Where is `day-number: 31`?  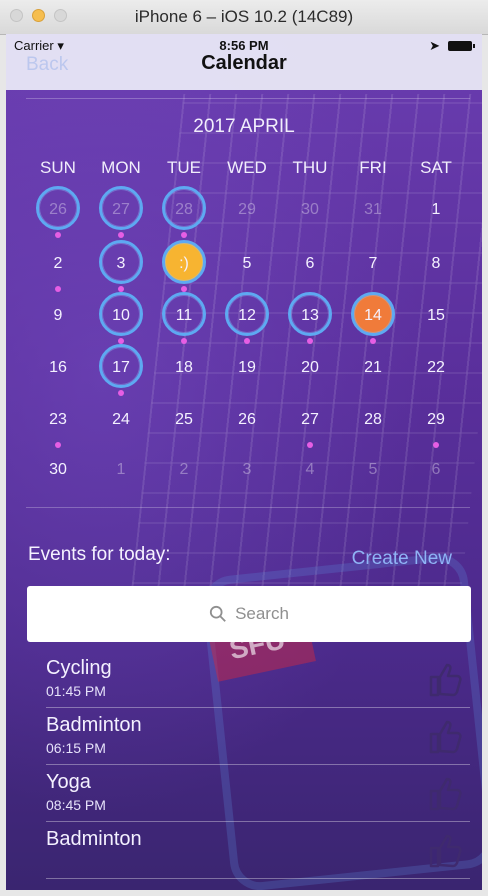 day-number: 31 is located at coordinates (373, 209).